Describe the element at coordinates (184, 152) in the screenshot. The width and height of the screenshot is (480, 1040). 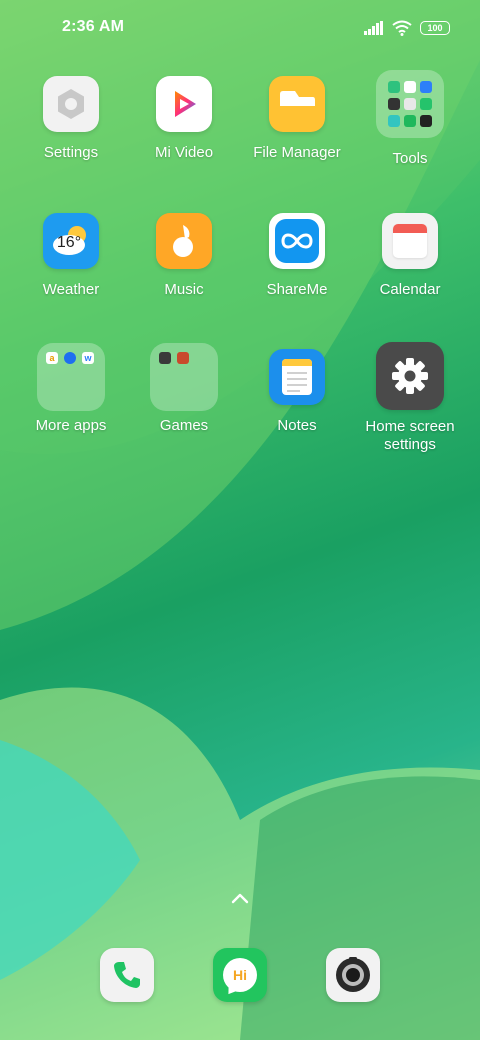
I see `app-label: Mi Video` at that location.